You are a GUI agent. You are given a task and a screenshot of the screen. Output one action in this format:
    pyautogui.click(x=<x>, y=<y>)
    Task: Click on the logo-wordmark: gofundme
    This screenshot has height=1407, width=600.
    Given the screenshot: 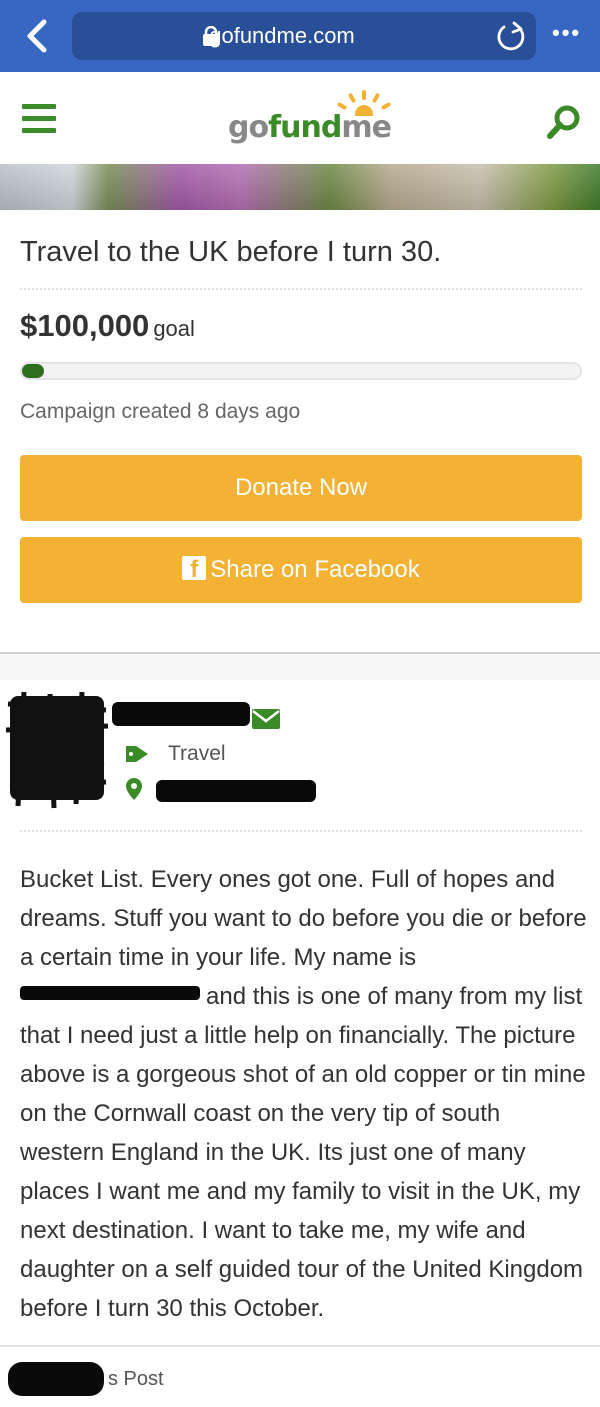 What is the action you would take?
    pyautogui.click(x=310, y=127)
    